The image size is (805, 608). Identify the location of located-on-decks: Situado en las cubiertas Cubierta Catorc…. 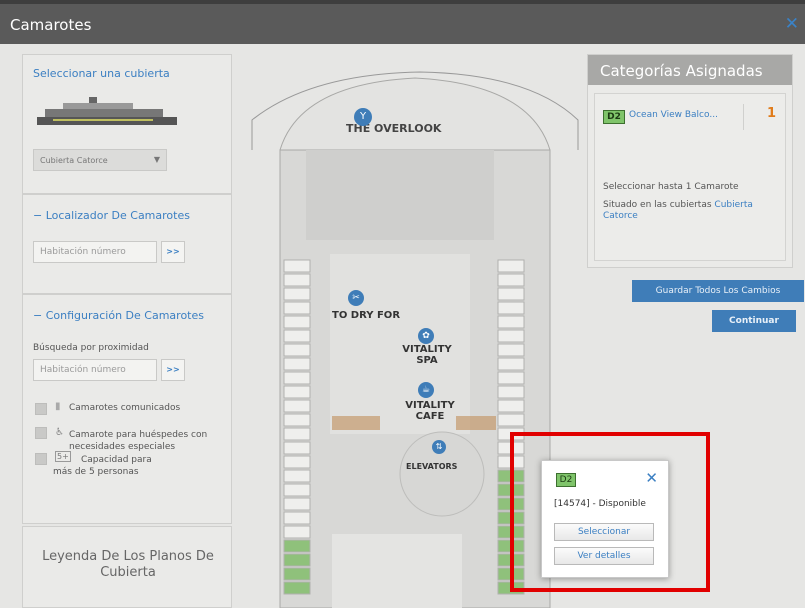
(691, 211).